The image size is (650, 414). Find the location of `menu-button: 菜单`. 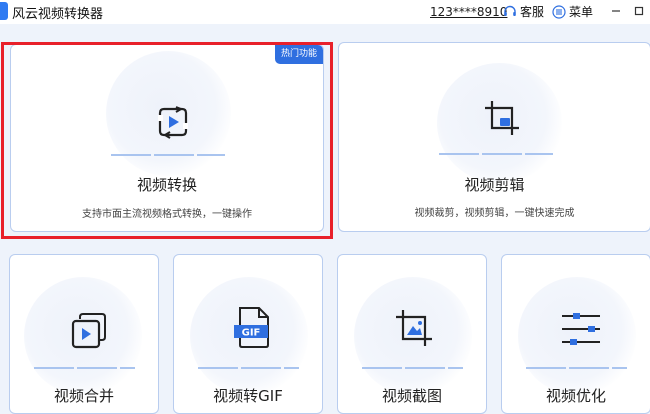

menu-button: 菜单 is located at coordinates (572, 11).